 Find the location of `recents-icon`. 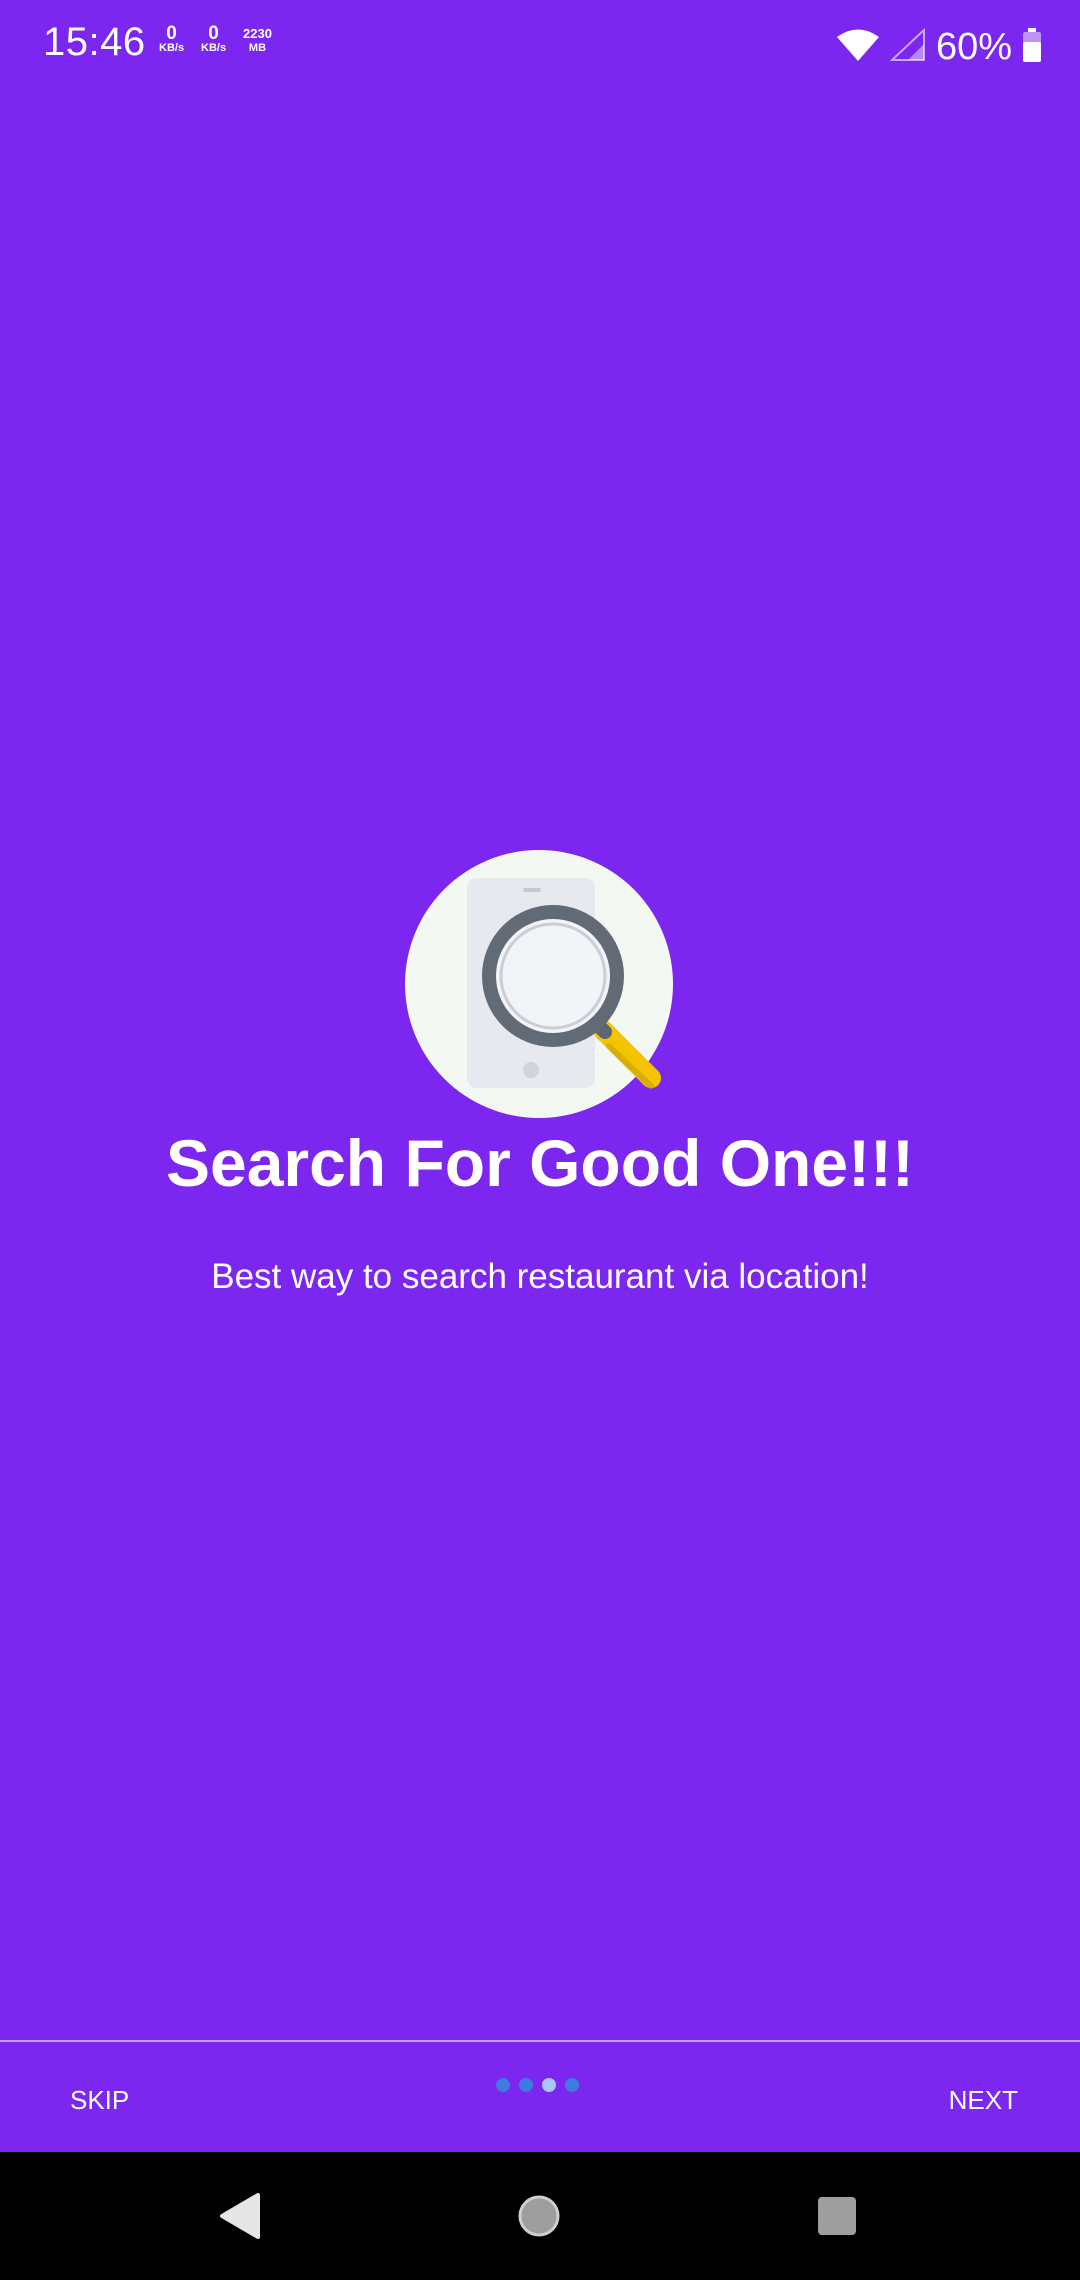

recents-icon is located at coordinates (837, 2216).